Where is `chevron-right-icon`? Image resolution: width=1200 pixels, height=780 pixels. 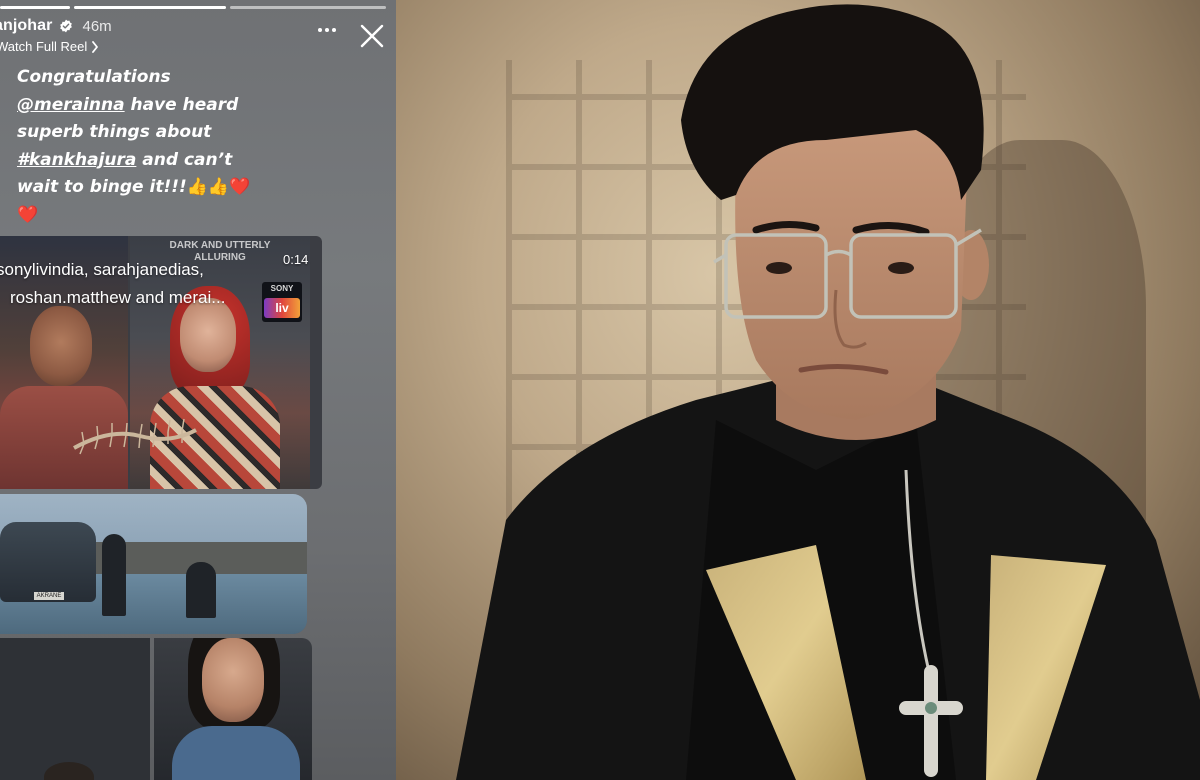 chevron-right-icon is located at coordinates (95, 46).